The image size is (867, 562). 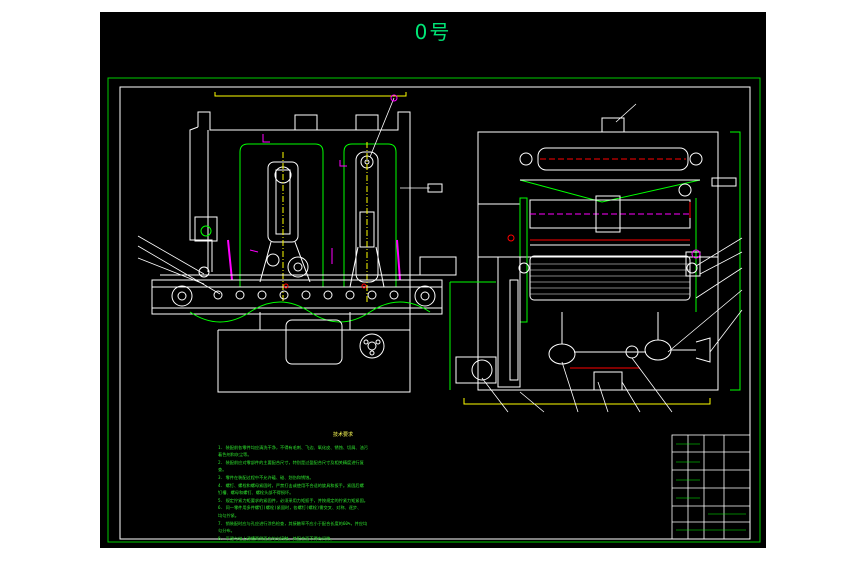 What do you see at coordinates (342, 435) in the screenshot?
I see `notes-heading: 技术要求` at bounding box center [342, 435].